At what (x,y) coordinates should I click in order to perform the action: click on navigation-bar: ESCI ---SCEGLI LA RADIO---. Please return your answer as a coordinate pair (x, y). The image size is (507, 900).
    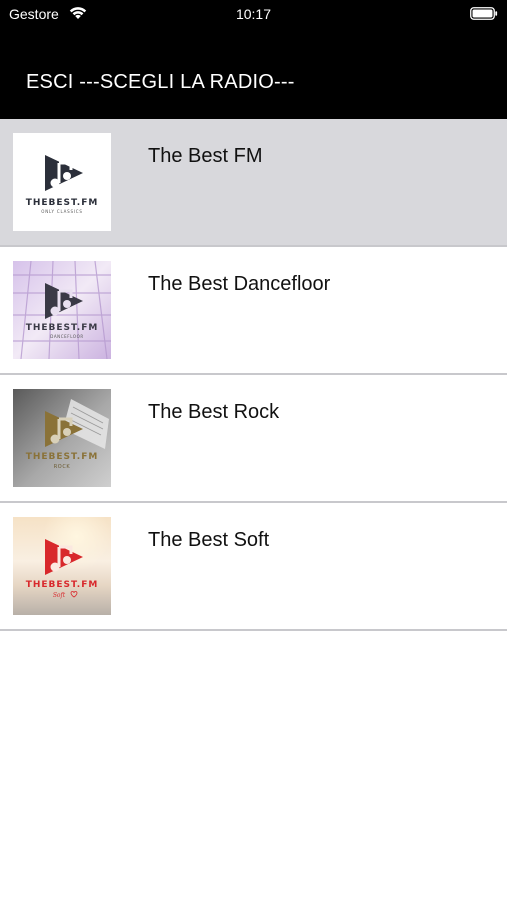
    Looking at the image, I should click on (253, 74).